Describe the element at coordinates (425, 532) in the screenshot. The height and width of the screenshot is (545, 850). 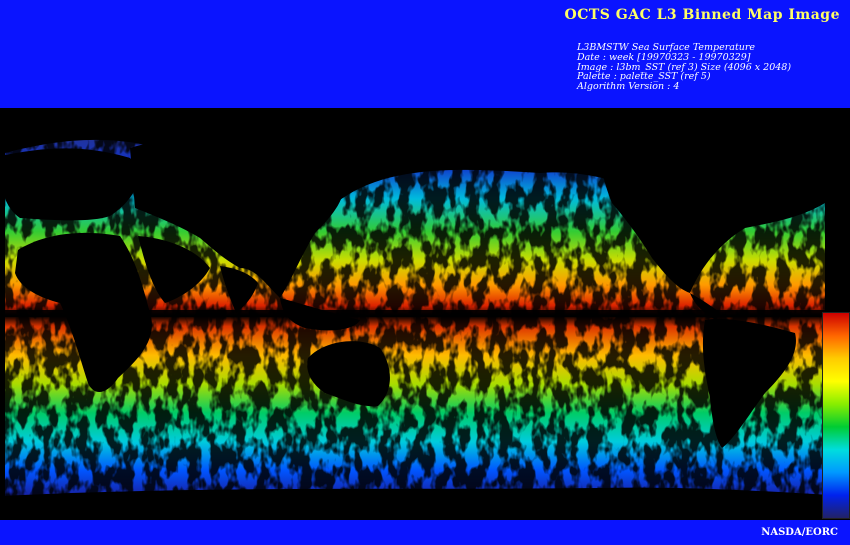
I see `footer-banner: NASDA/EORC` at that location.